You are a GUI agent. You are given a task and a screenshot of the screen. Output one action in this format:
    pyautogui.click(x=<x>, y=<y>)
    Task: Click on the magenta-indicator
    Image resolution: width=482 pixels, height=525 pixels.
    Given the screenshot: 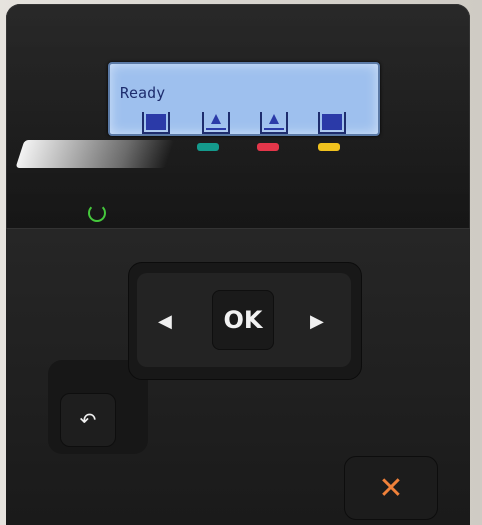 What is the action you would take?
    pyautogui.click(x=268, y=147)
    